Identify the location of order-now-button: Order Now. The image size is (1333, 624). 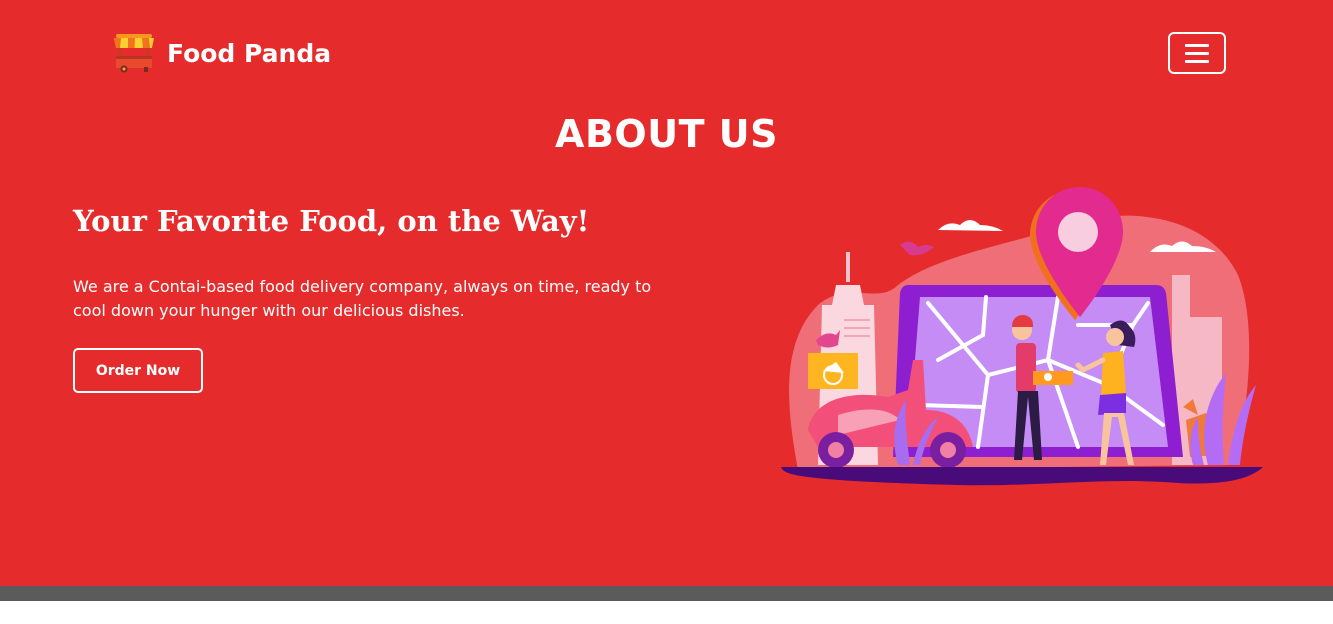
(138, 370).